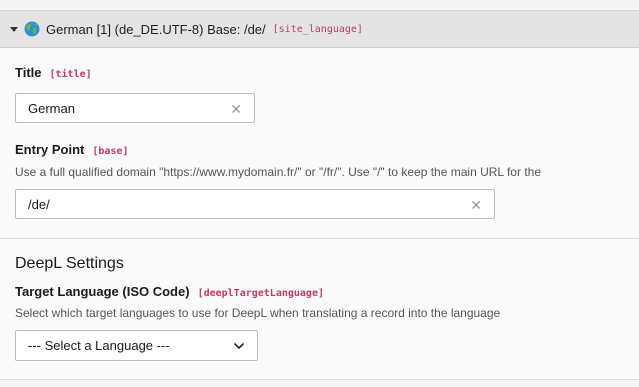  What do you see at coordinates (319, 383) in the screenshot?
I see `bottom-strip` at bounding box center [319, 383].